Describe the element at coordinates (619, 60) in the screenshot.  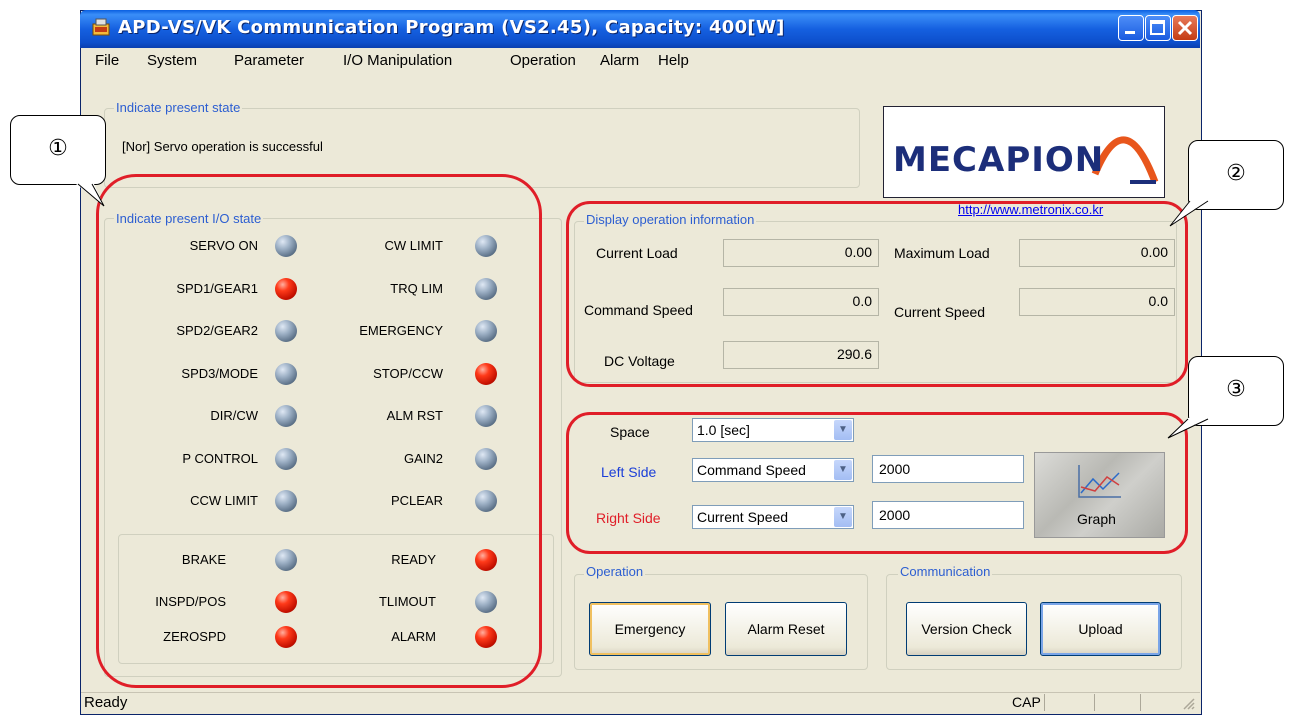
I see `menu-alarm: Alarm` at that location.